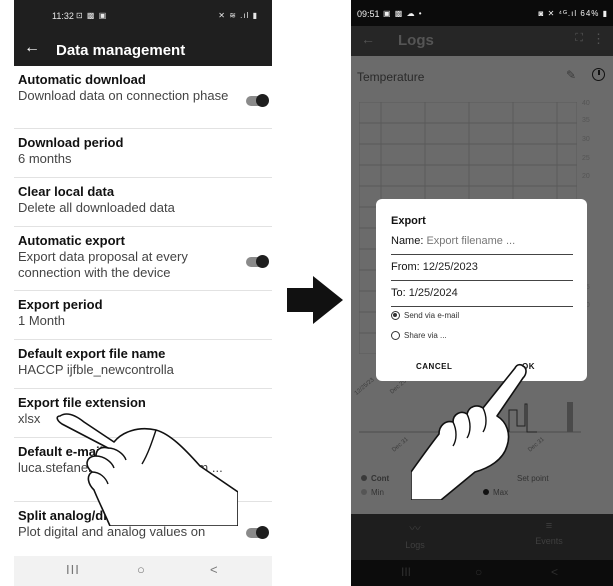 The image size is (613, 586). What do you see at coordinates (398, 293) in the screenshot?
I see `field-label: To:` at bounding box center [398, 293].